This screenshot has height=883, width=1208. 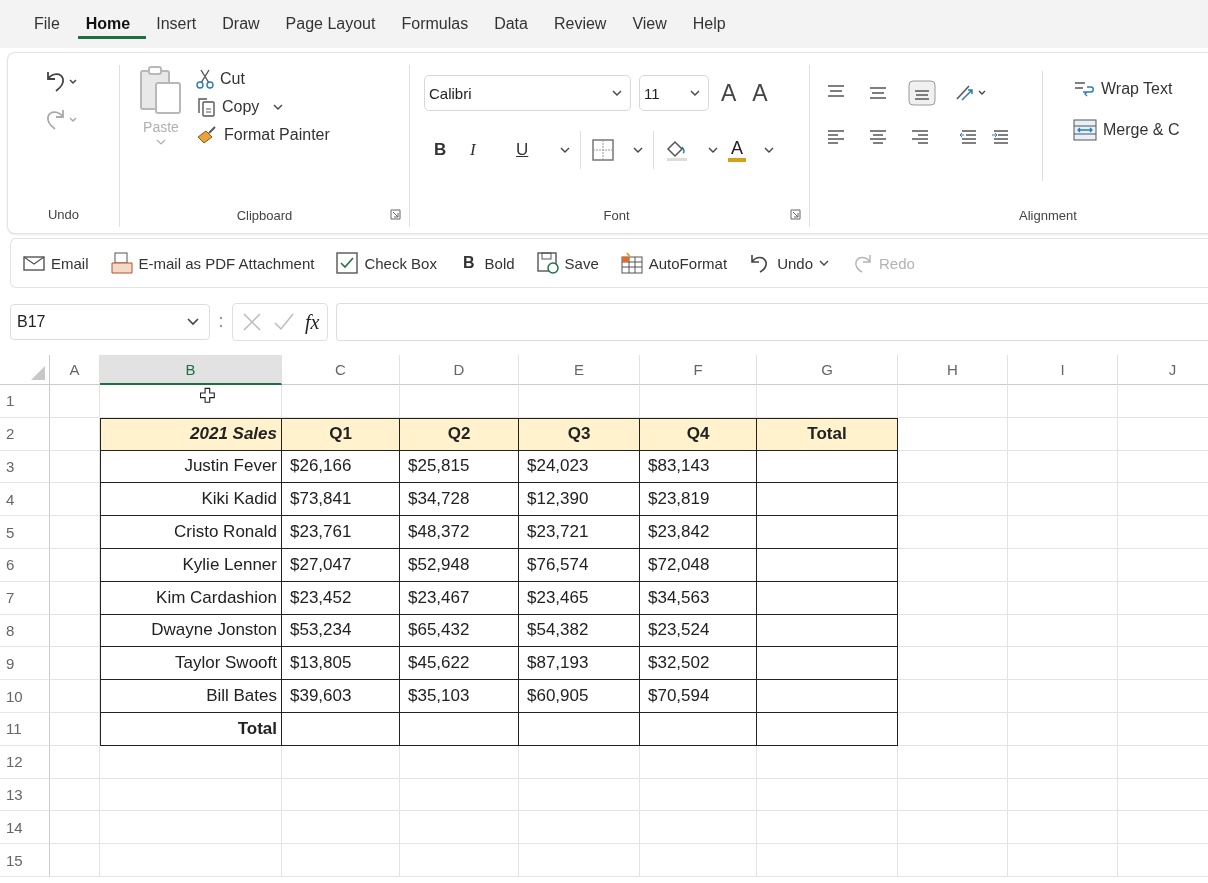 I want to click on table-cell: $73,841, so click(x=341, y=500).